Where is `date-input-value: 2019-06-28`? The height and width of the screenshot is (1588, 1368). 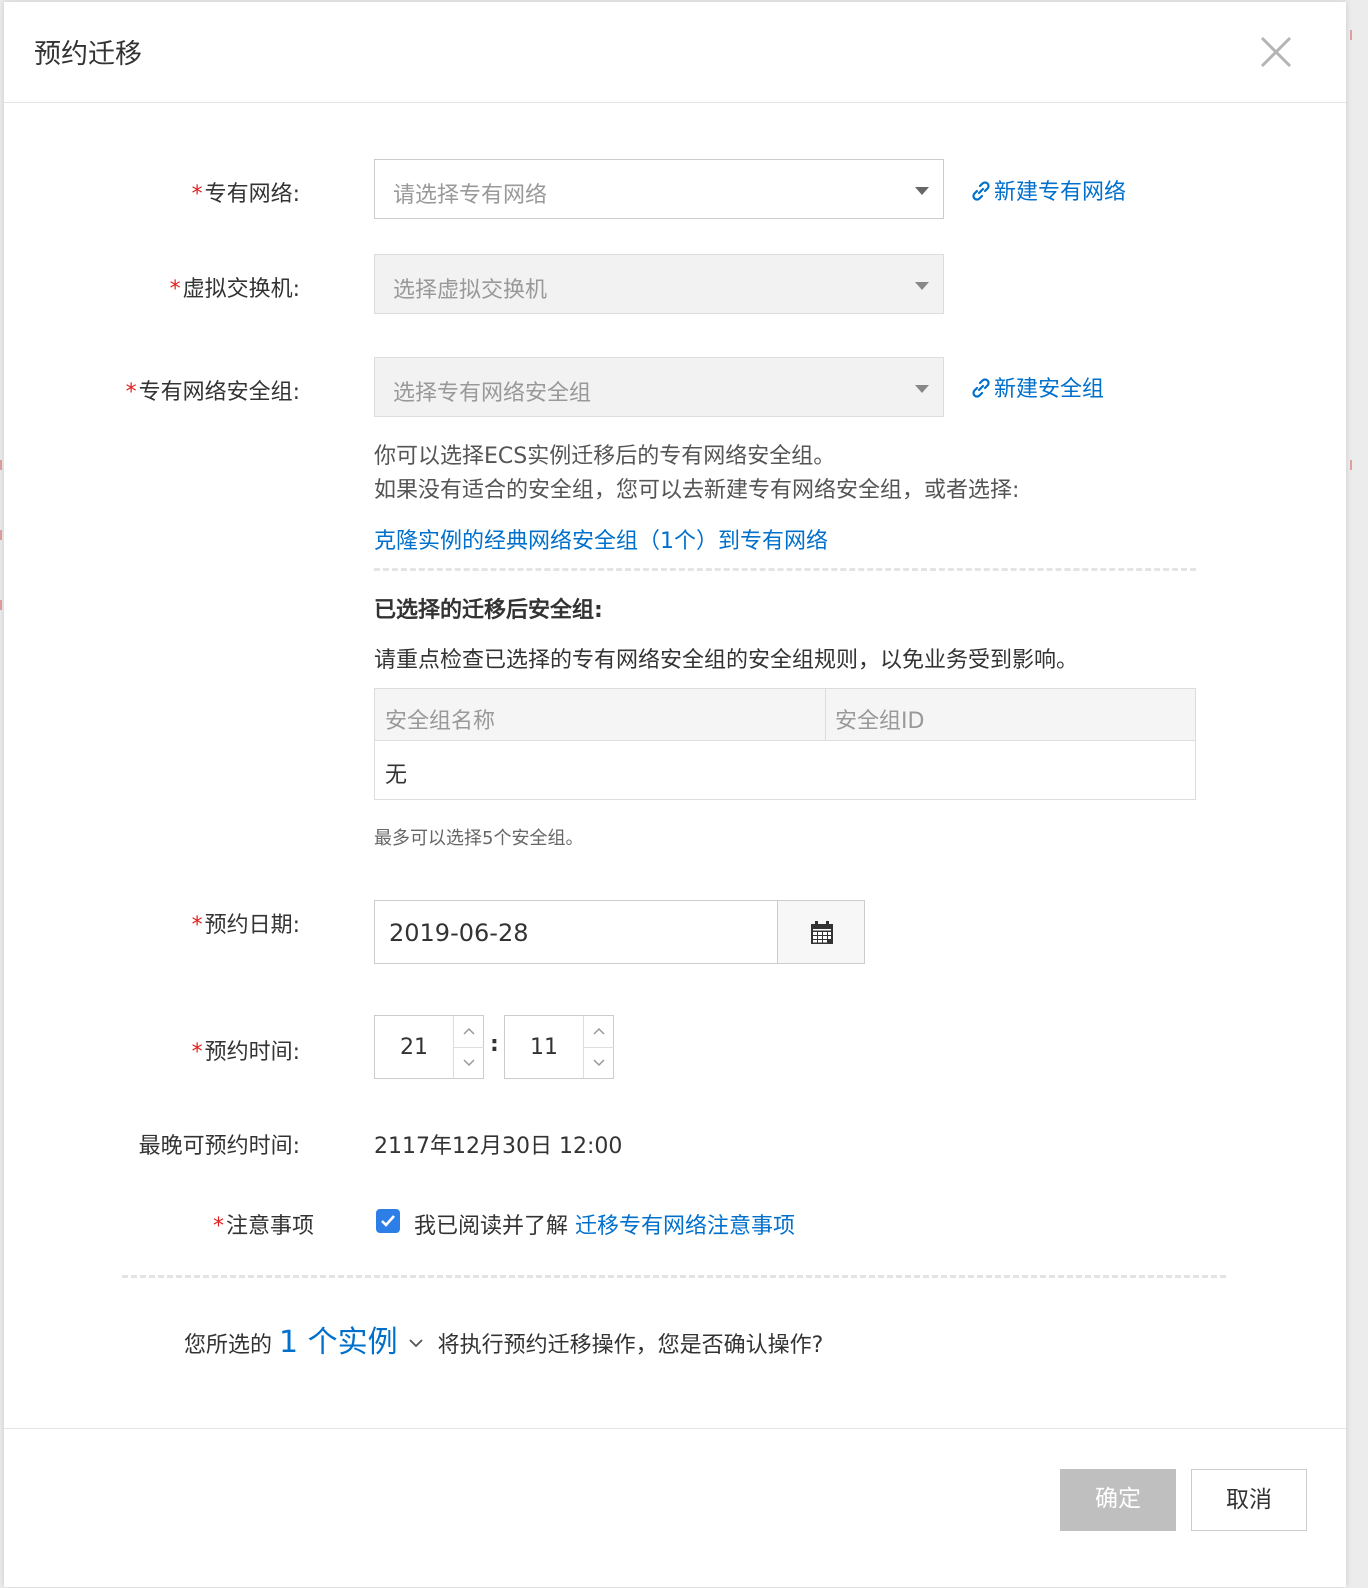 date-input-value: 2019-06-28 is located at coordinates (459, 933).